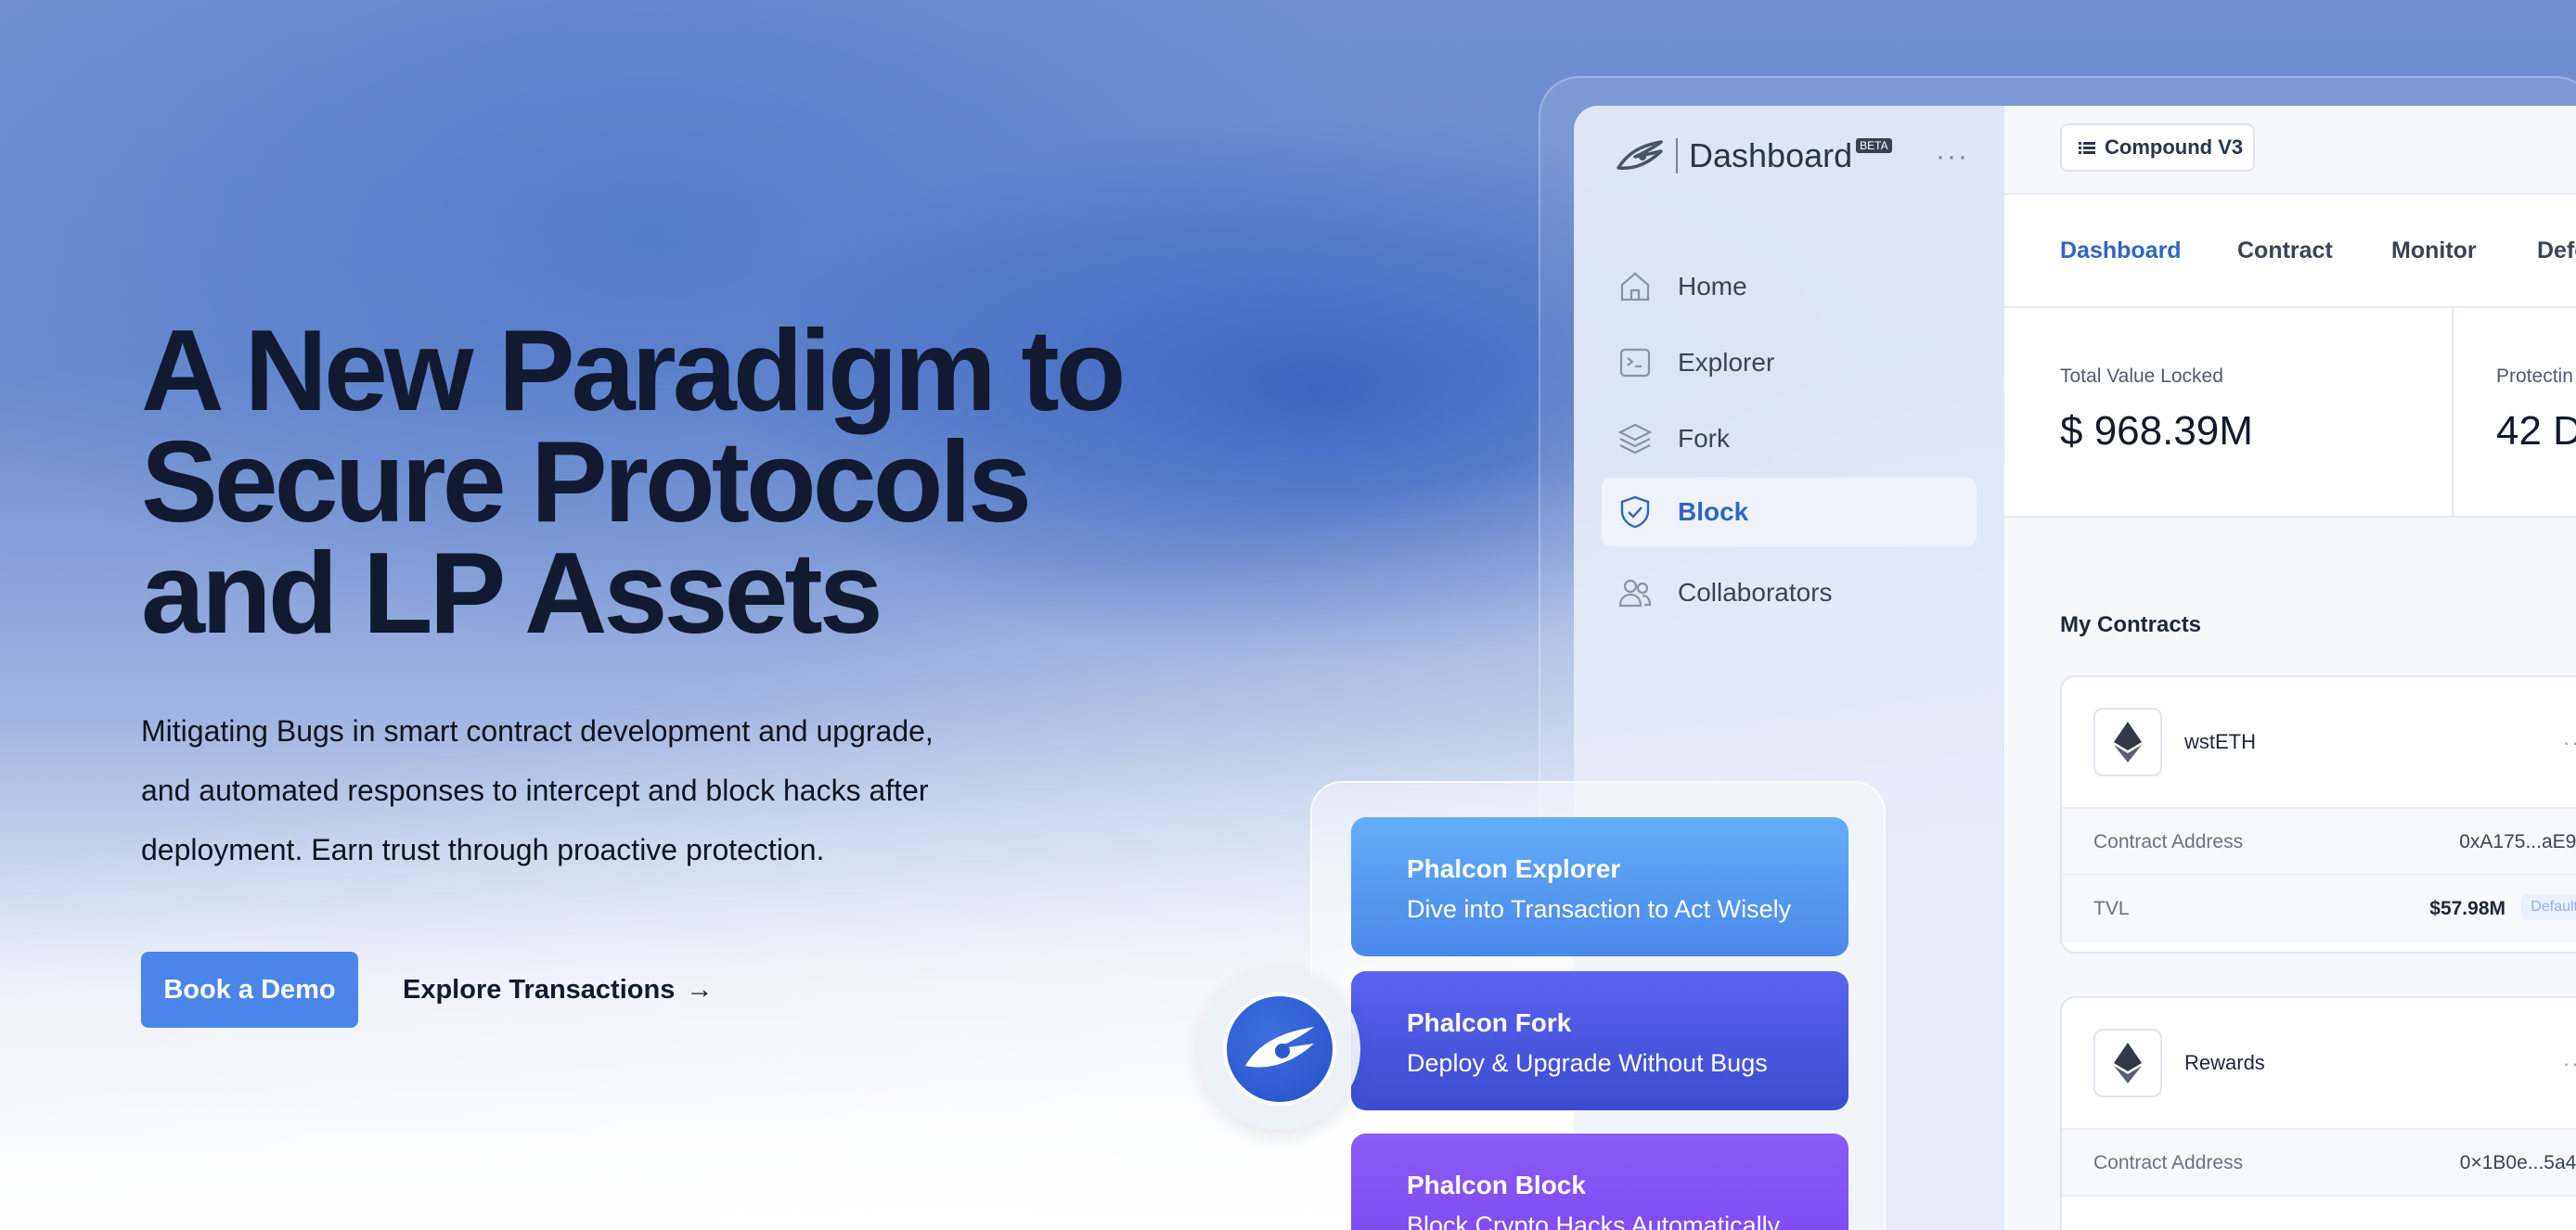  What do you see at coordinates (2087, 148) in the screenshot?
I see `list-icon` at bounding box center [2087, 148].